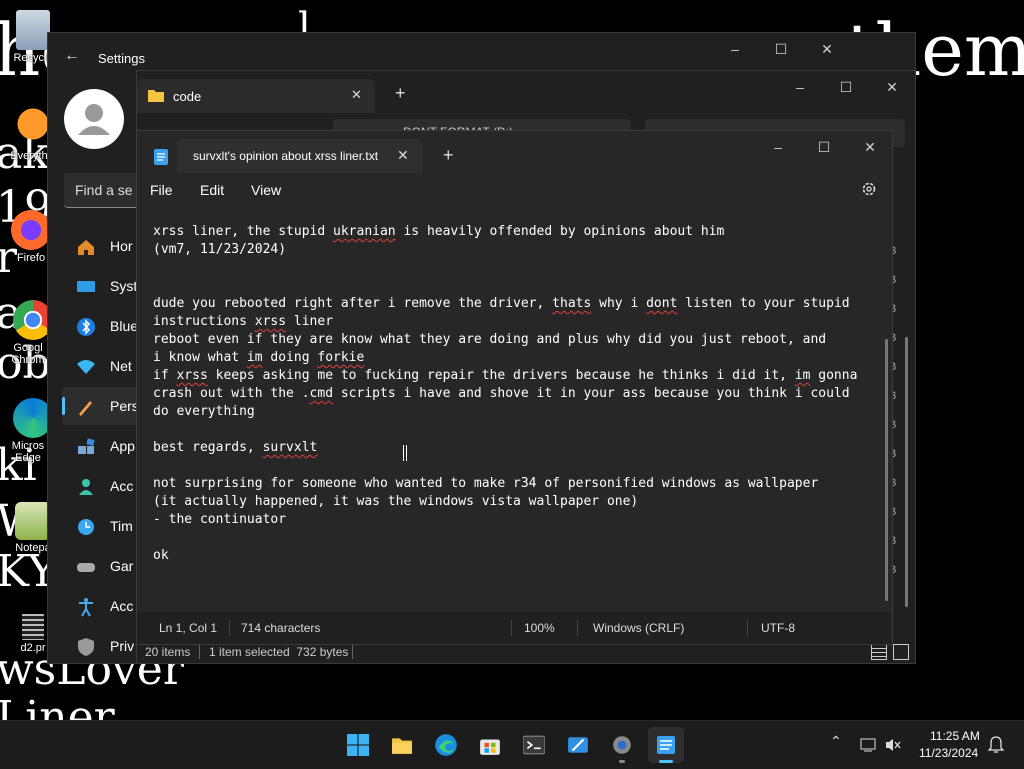 The height and width of the screenshot is (769, 1024). What do you see at coordinates (778, 628) in the screenshot?
I see `encoding: UTF-8` at bounding box center [778, 628].